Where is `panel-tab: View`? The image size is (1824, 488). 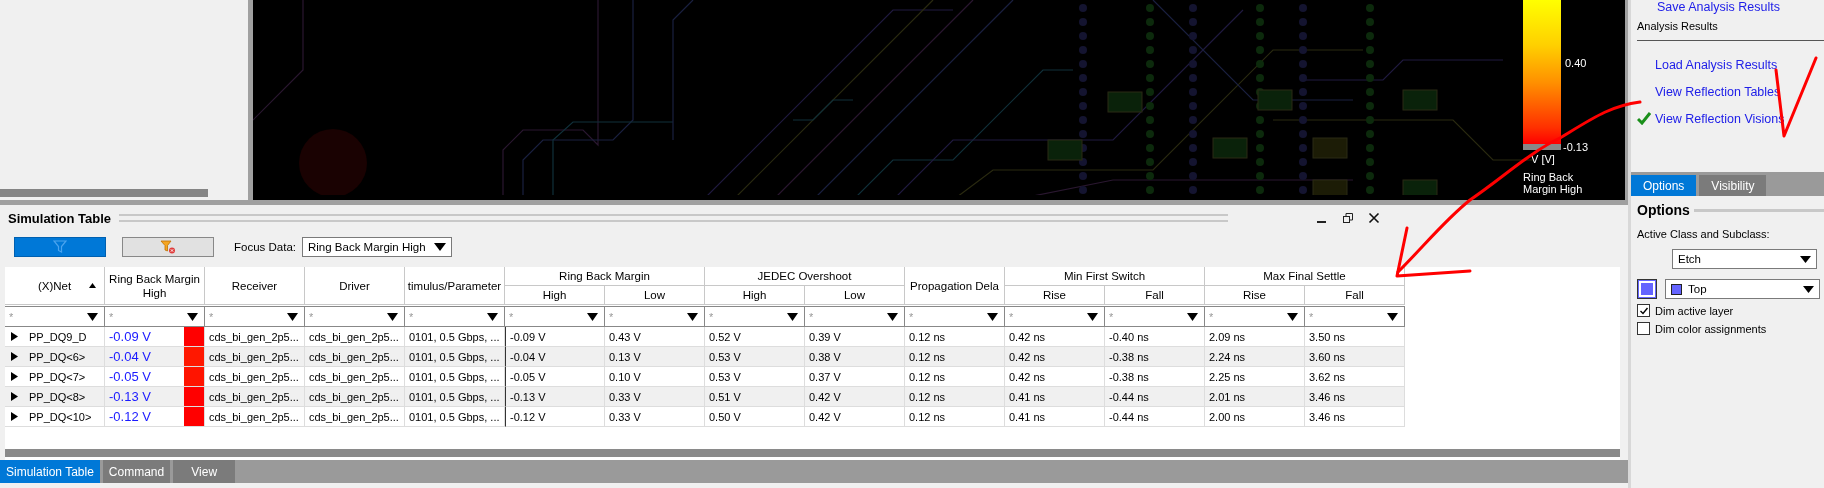 panel-tab: View is located at coordinates (204, 471).